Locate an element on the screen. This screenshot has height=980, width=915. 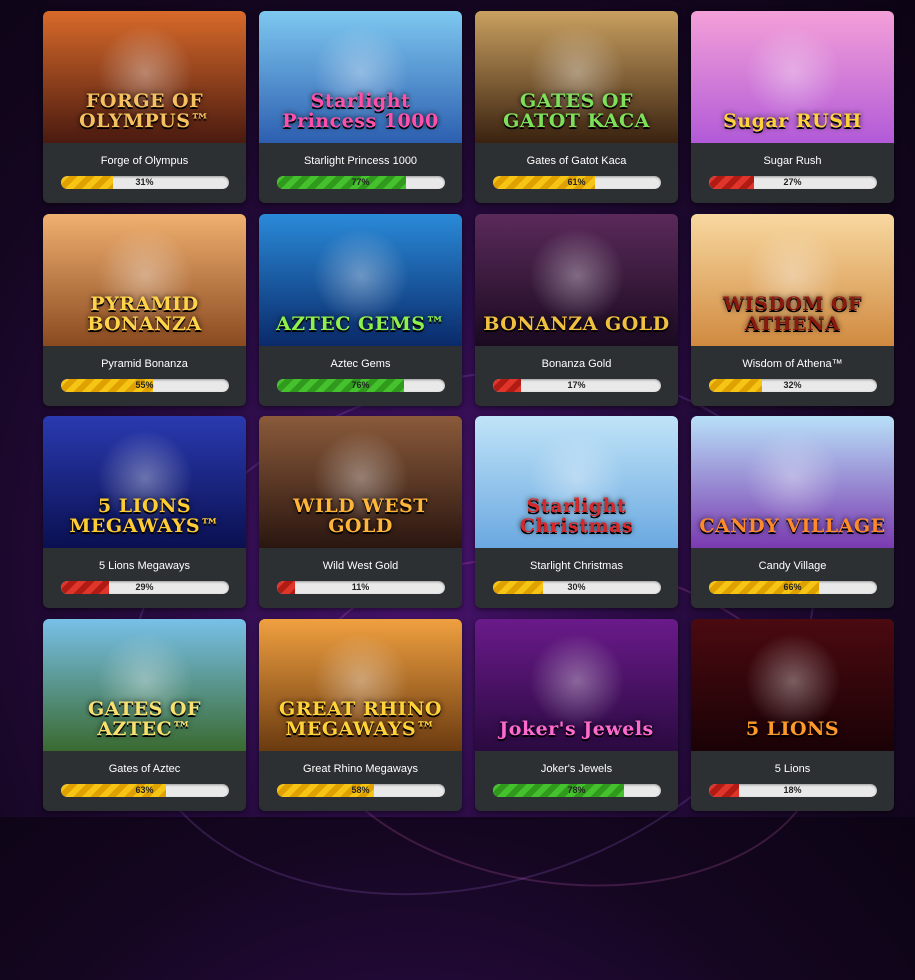
rtp-progress-bar: 77% is located at coordinates (360, 182).